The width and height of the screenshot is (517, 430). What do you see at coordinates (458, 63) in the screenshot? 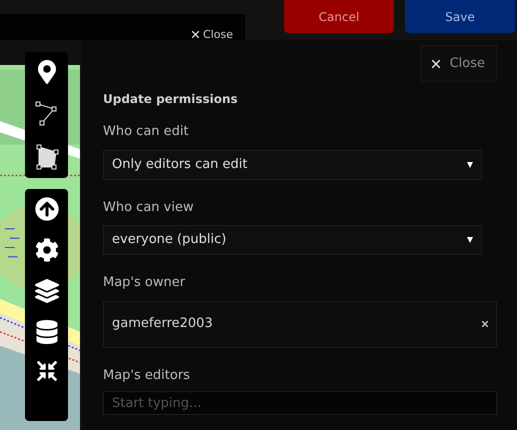
I see `panel-close-button: Close` at bounding box center [458, 63].